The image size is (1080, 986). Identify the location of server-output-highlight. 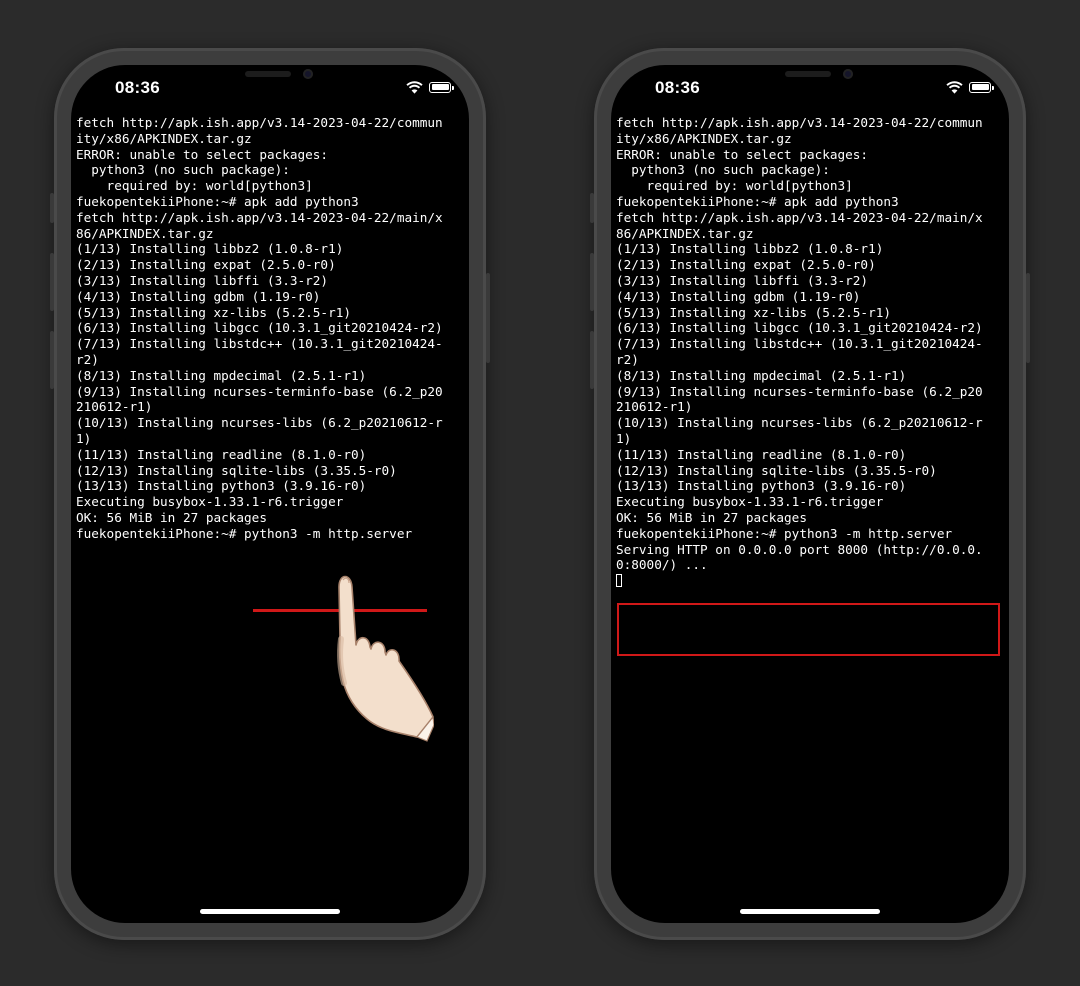
(808, 629).